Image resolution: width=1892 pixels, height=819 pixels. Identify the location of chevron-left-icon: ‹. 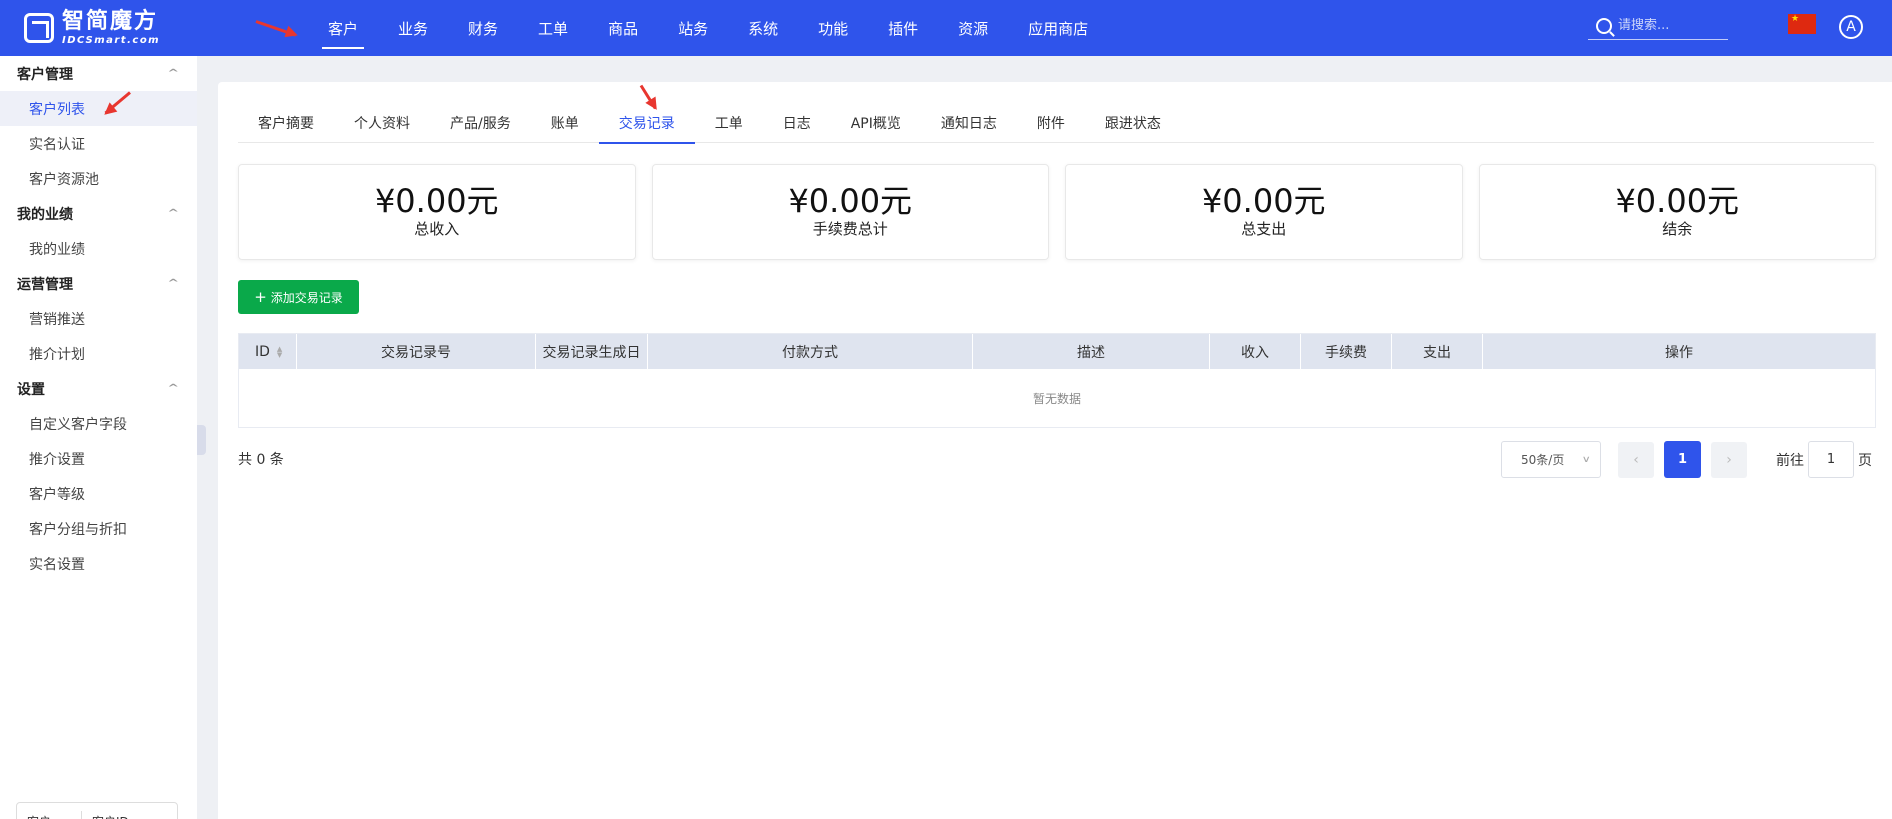
(1636, 459).